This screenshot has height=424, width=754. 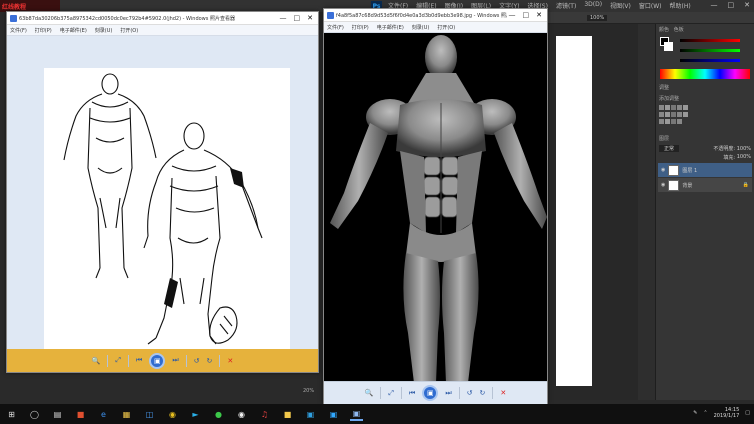 I want to click on layer-row: ◉ 背景 🔒, so click(x=705, y=185).